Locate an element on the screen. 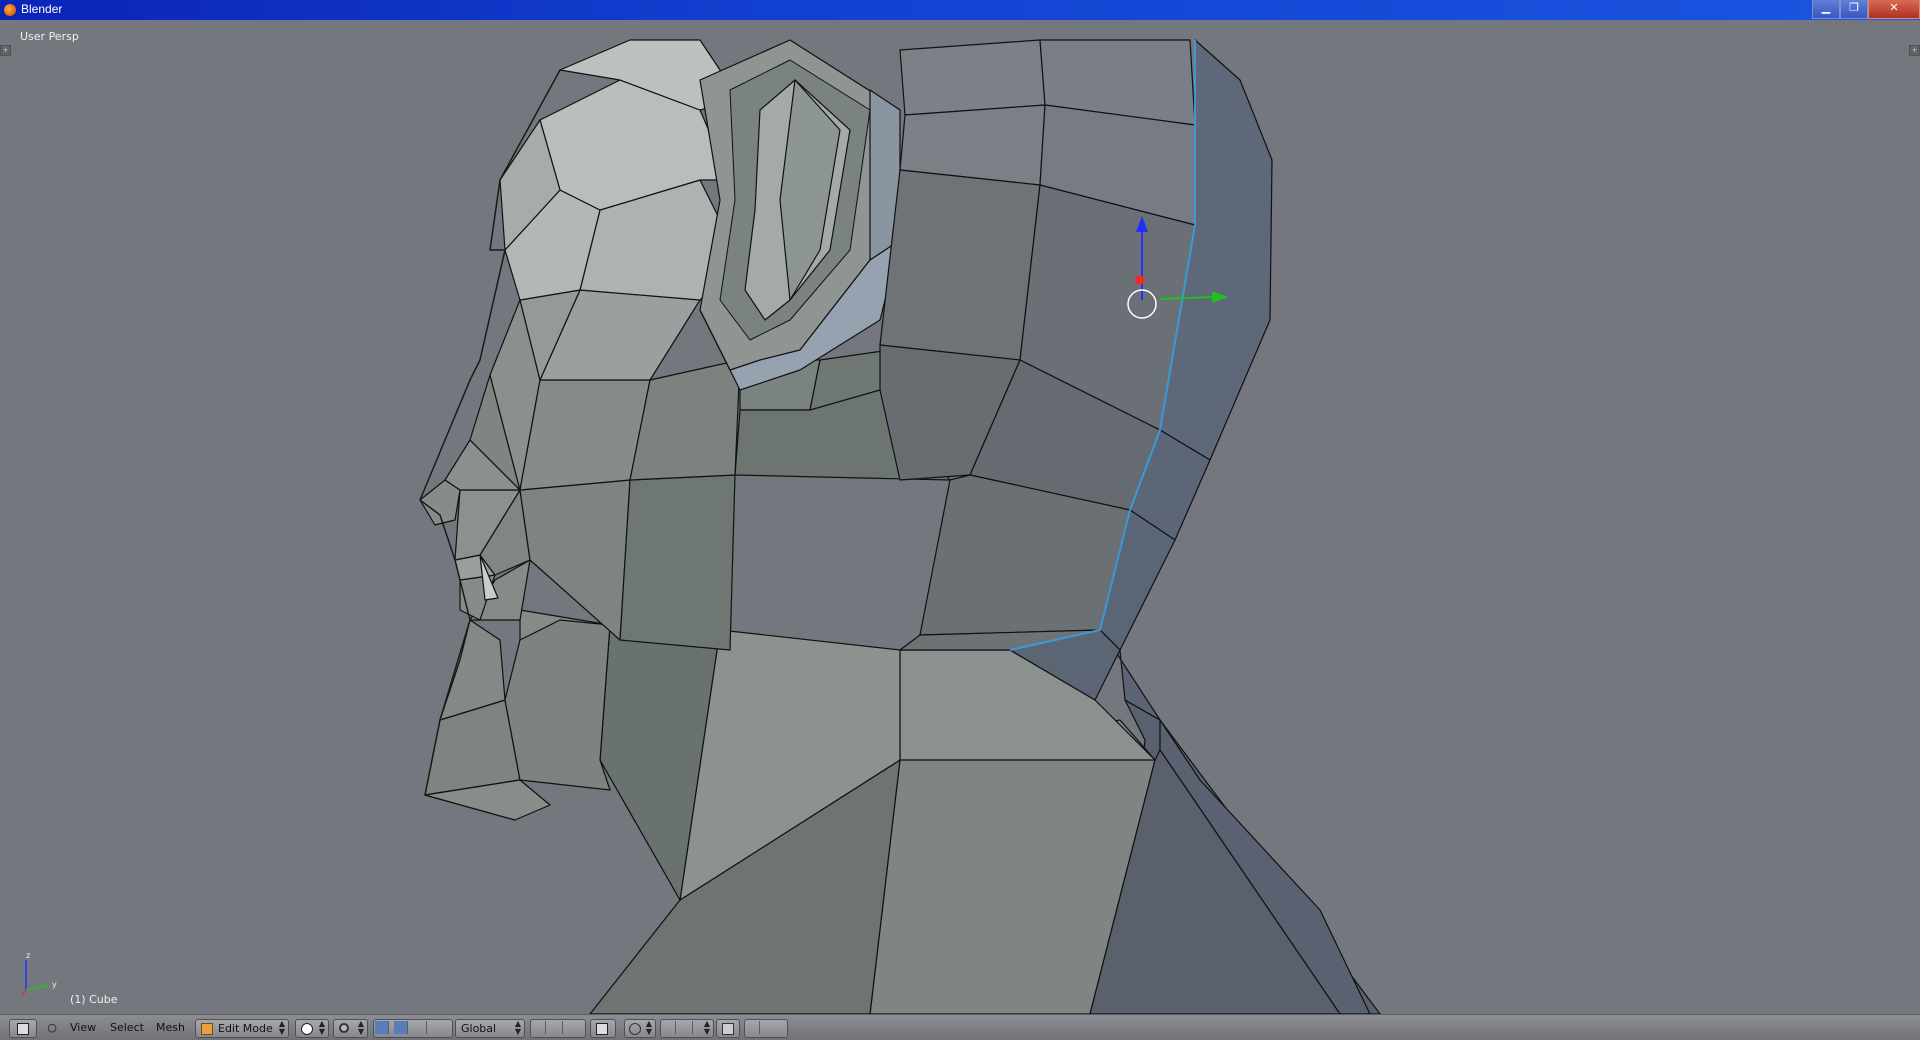 The width and height of the screenshot is (1920, 1040). edge-select-icon is located at coordinates (556, 1027).